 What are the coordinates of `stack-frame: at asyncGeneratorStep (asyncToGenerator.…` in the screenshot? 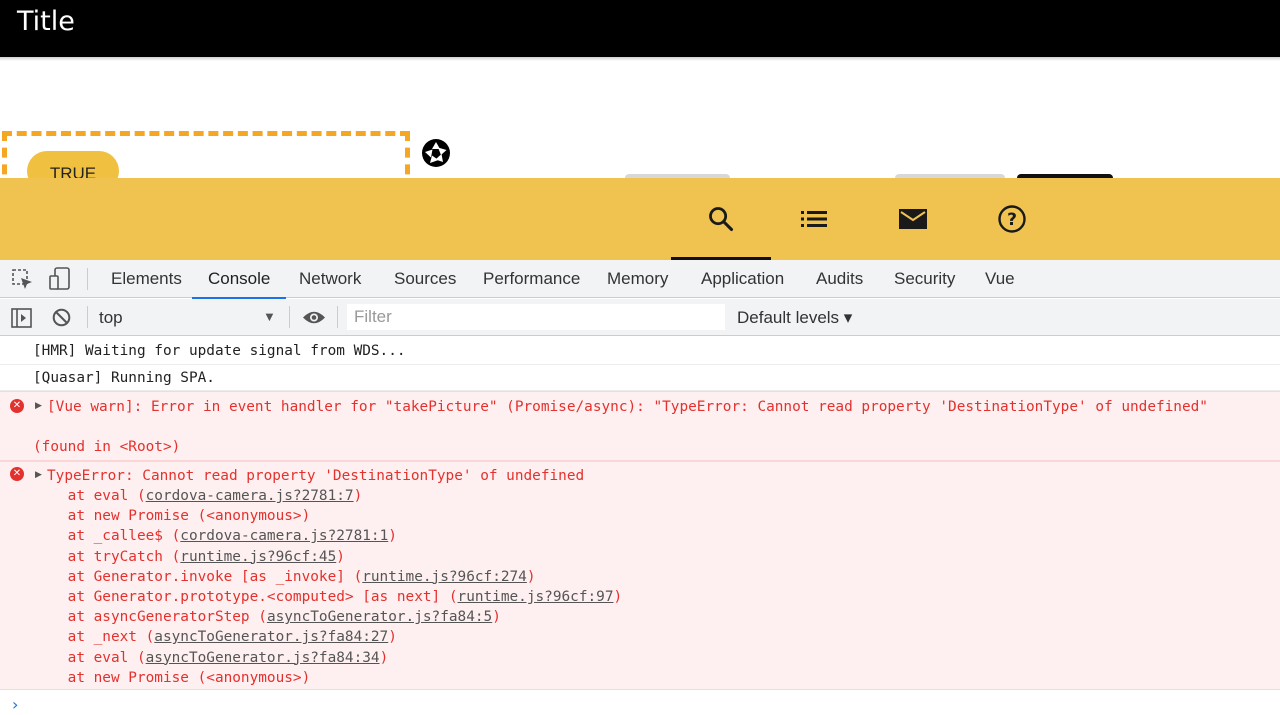 It's located at (267, 617).